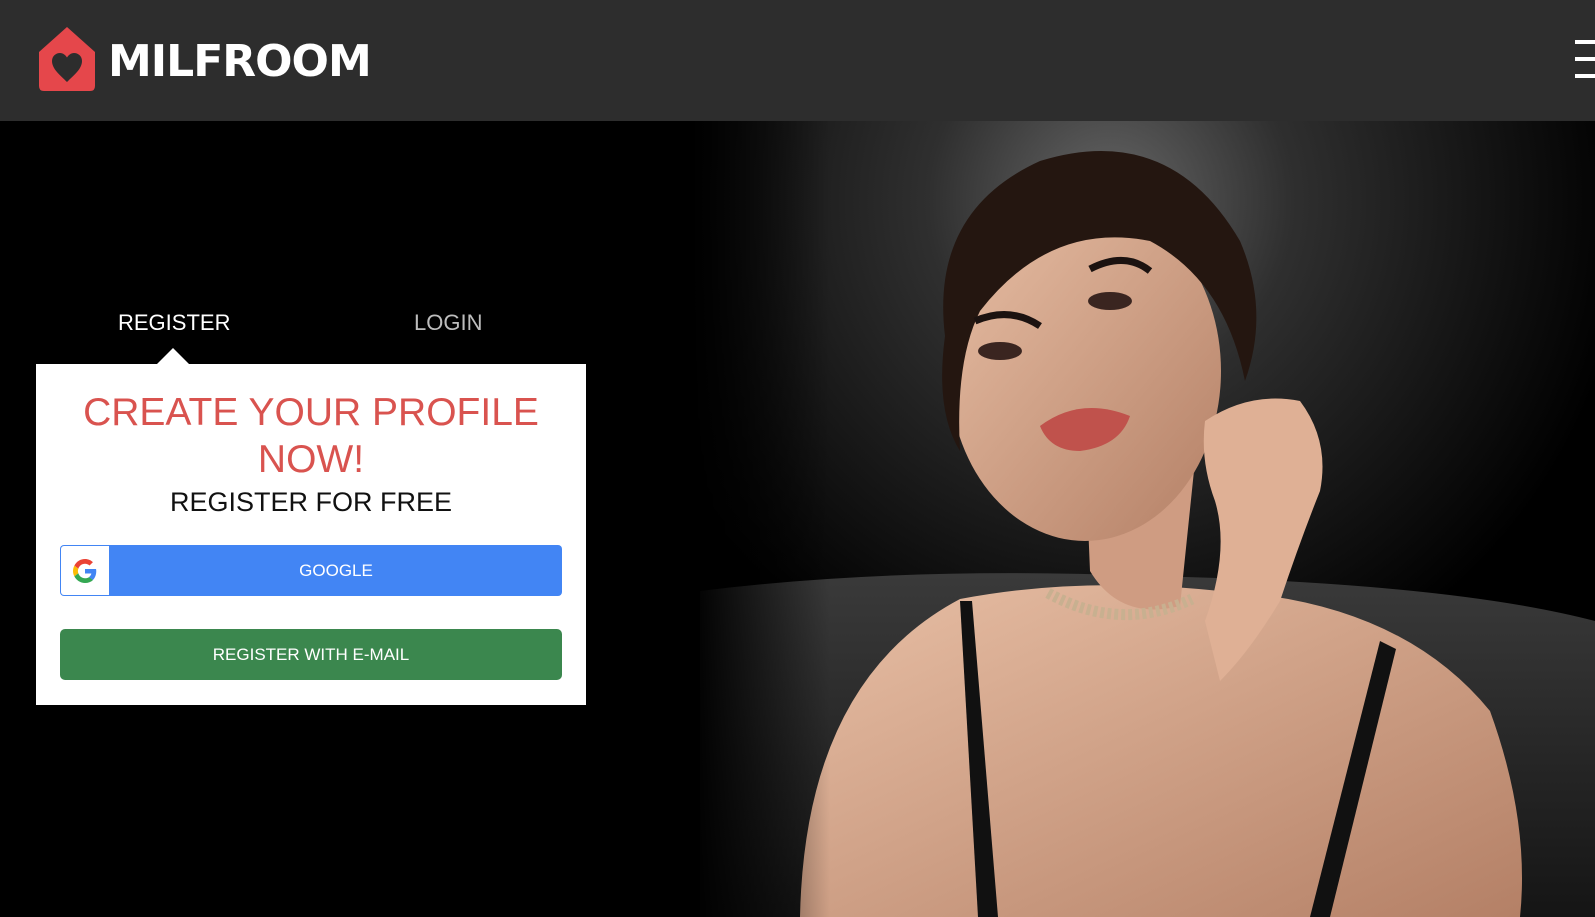  I want to click on google-g-icon, so click(85, 570).